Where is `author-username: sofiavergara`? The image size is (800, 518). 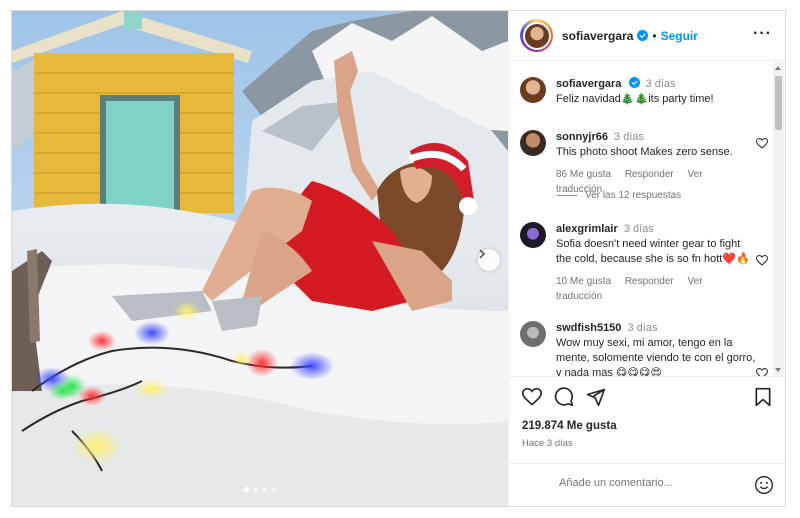 author-username: sofiavergara is located at coordinates (597, 36).